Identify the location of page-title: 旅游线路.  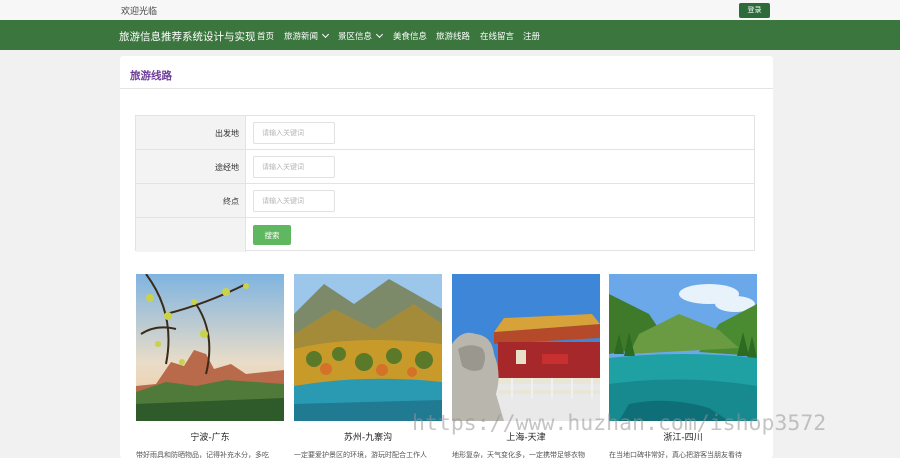
(151, 76).